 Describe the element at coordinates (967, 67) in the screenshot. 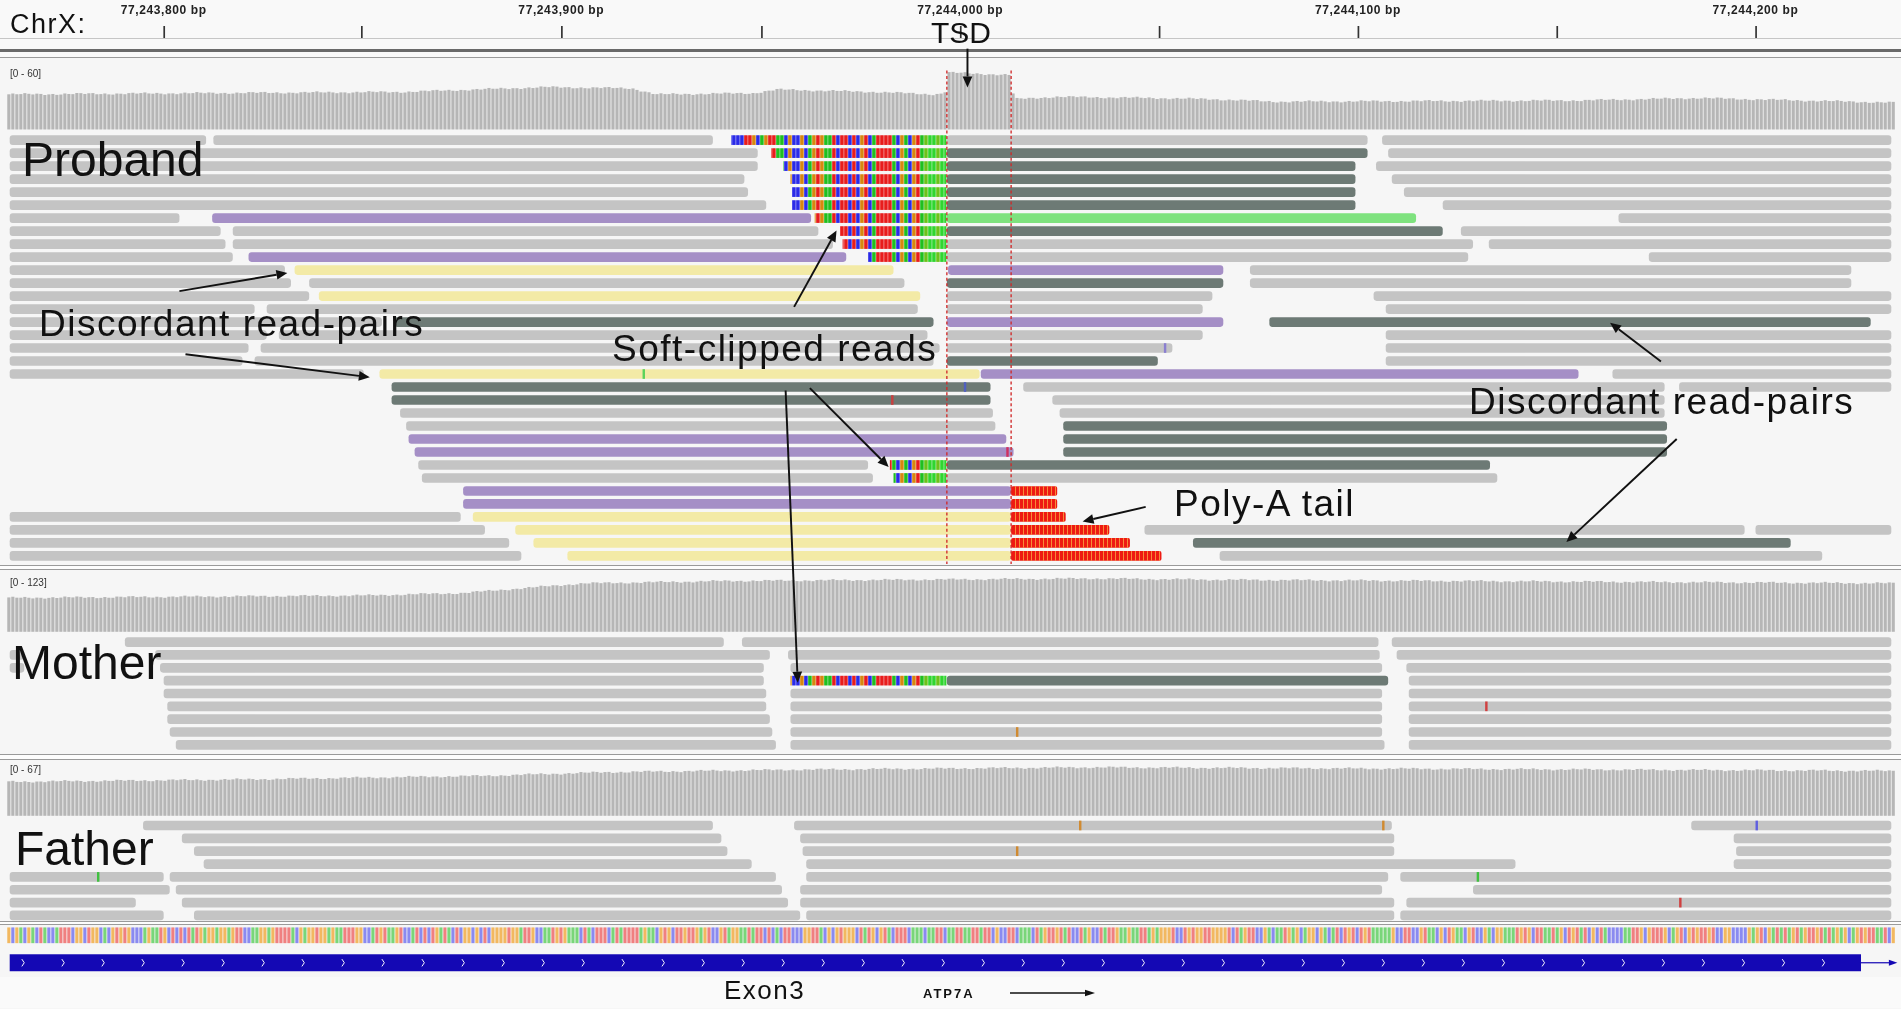

I see `annotation-arrow` at that location.